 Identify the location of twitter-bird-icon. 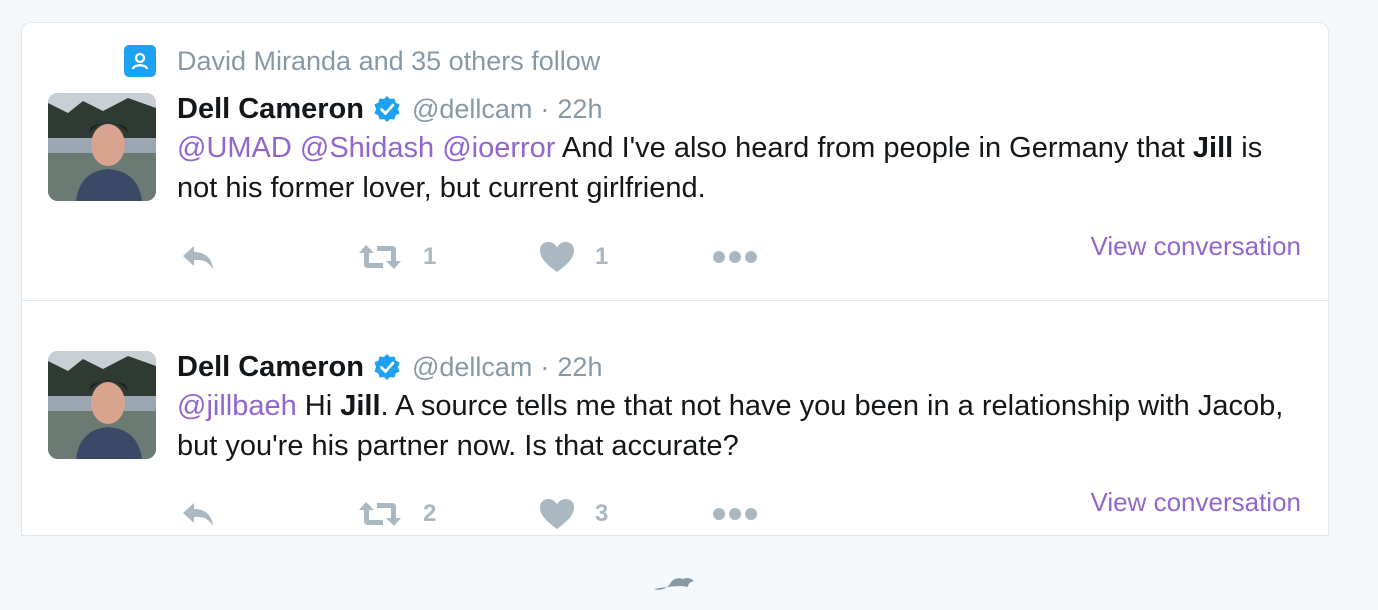
(674, 590).